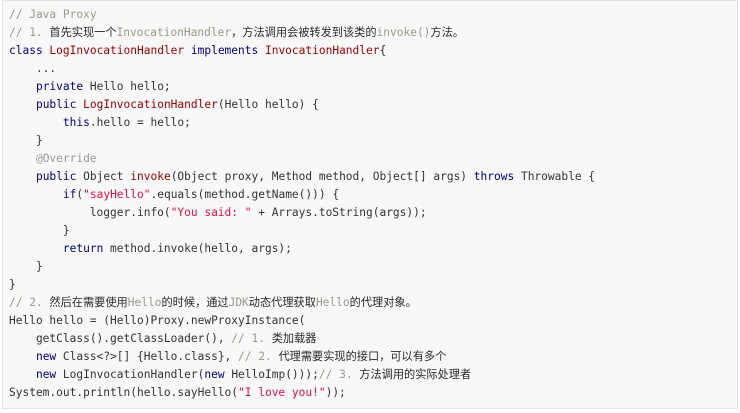 This screenshot has height=413, width=740. I want to click on code-token: return, so click(83, 248).